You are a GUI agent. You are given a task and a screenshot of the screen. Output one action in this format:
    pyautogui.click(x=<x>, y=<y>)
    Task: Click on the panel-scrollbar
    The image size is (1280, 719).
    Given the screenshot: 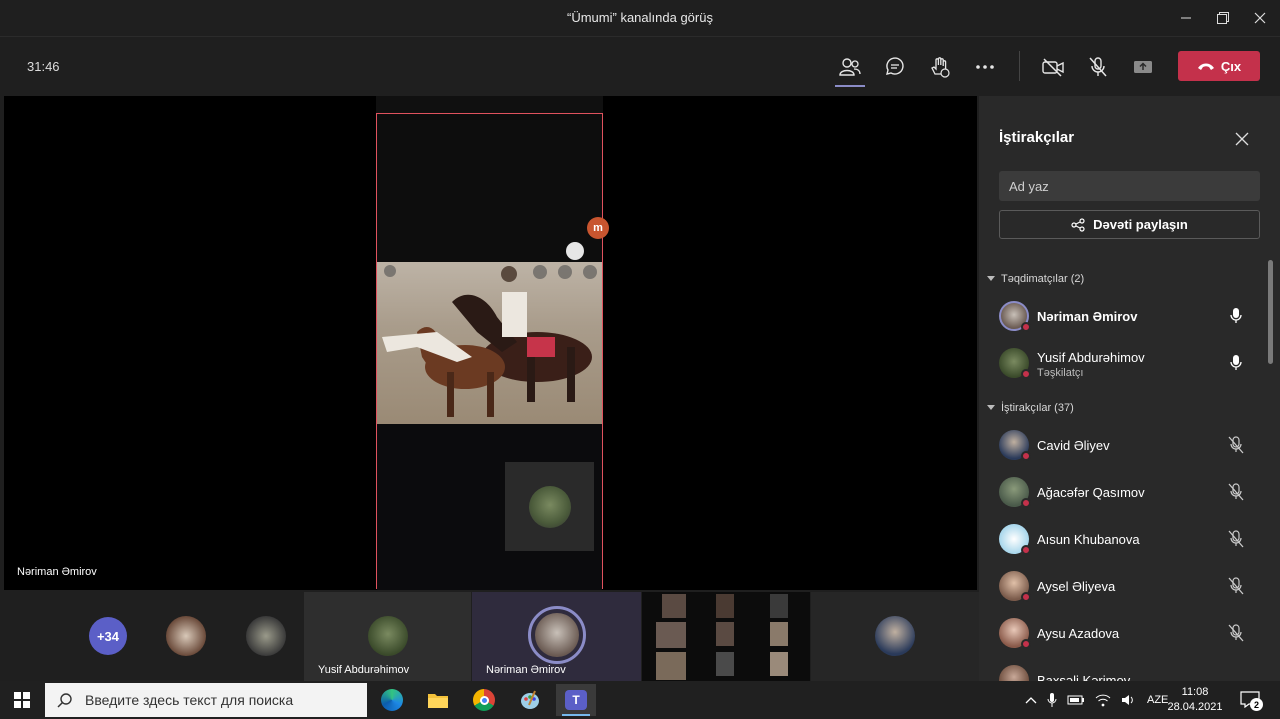 What is the action you would take?
    pyautogui.click(x=1270, y=312)
    